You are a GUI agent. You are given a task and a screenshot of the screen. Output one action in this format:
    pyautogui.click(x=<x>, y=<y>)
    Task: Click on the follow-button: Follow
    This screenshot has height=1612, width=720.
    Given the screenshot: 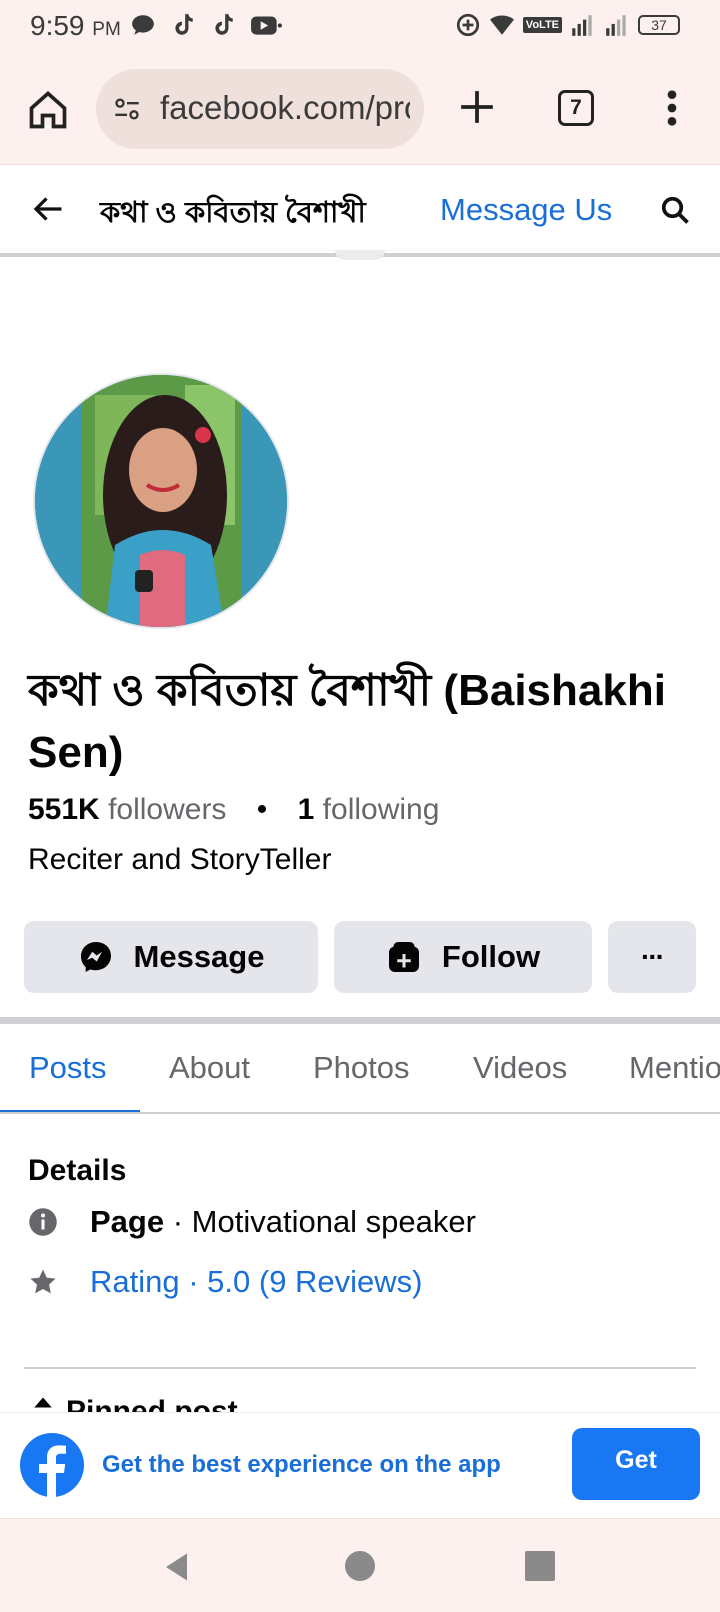 What is the action you would take?
    pyautogui.click(x=463, y=957)
    